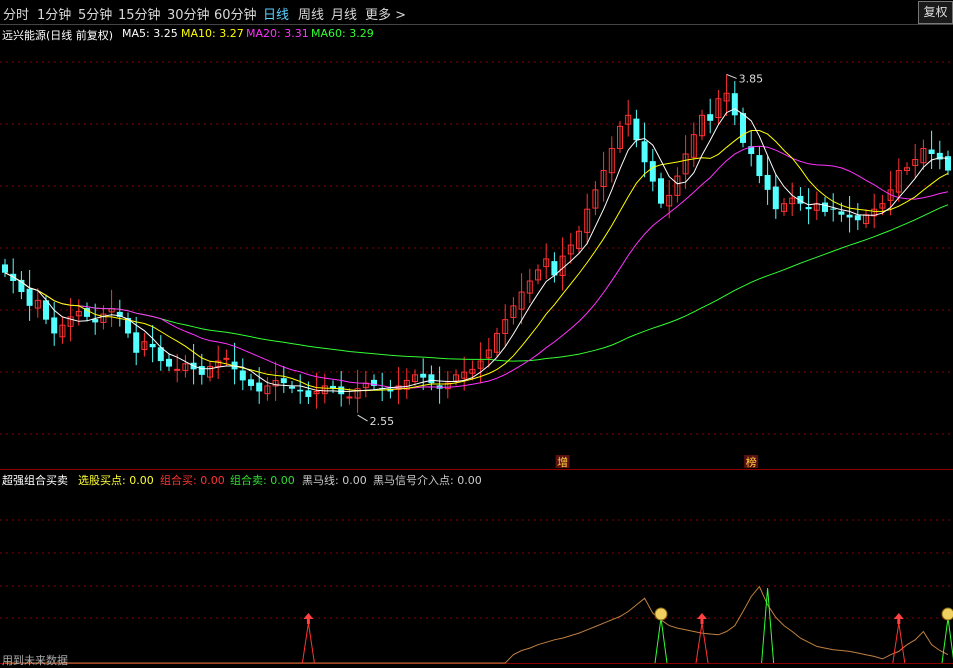 This screenshot has height=668, width=953. What do you see at coordinates (235, 13) in the screenshot?
I see `period-tab-5: 60分钟` at bounding box center [235, 13].